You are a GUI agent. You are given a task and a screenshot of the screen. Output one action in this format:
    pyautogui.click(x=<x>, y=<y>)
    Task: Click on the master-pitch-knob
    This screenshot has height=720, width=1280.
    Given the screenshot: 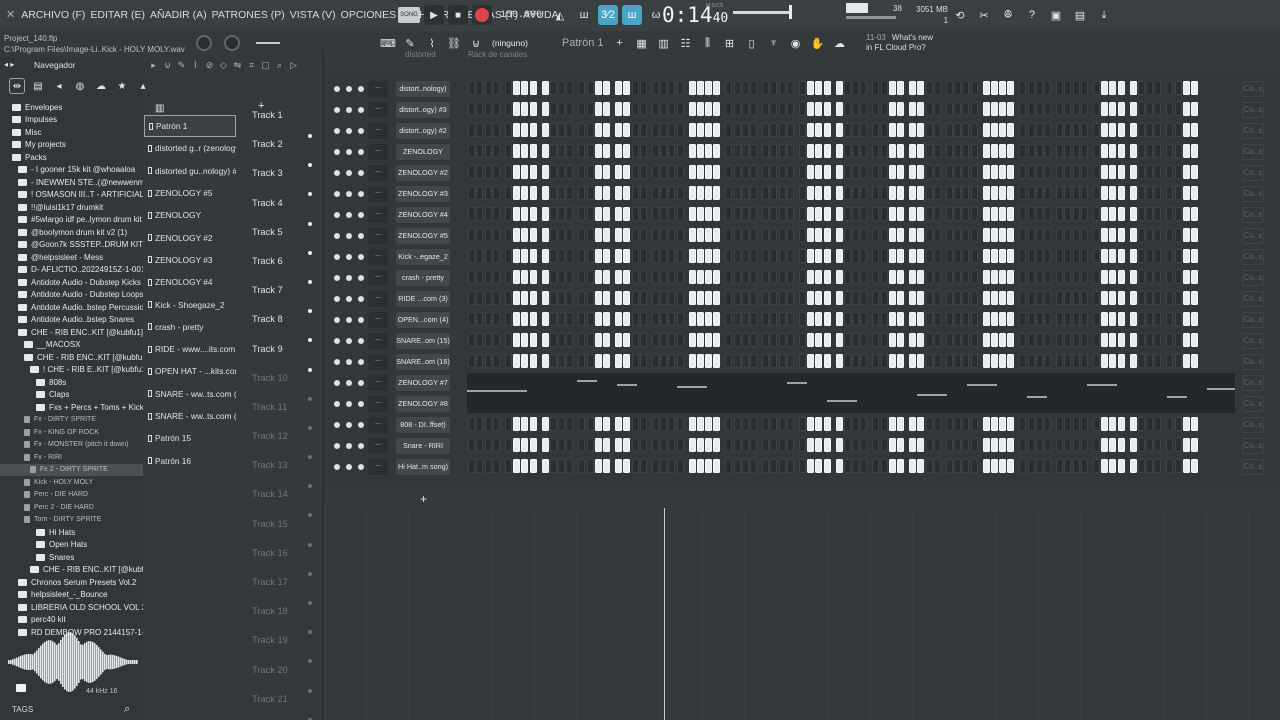 What is the action you would take?
    pyautogui.click(x=204, y=43)
    